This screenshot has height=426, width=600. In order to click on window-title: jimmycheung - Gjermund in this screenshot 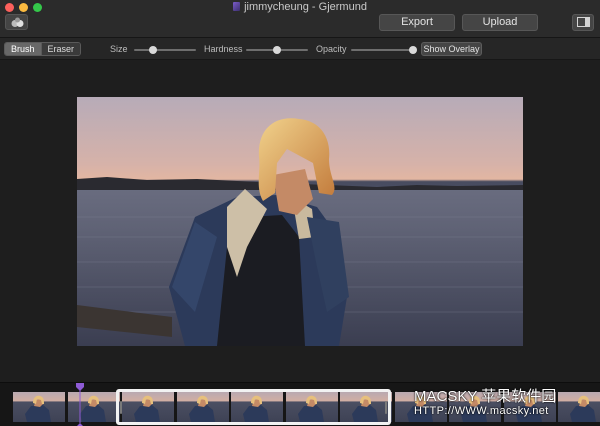, I will do `click(305, 7)`.